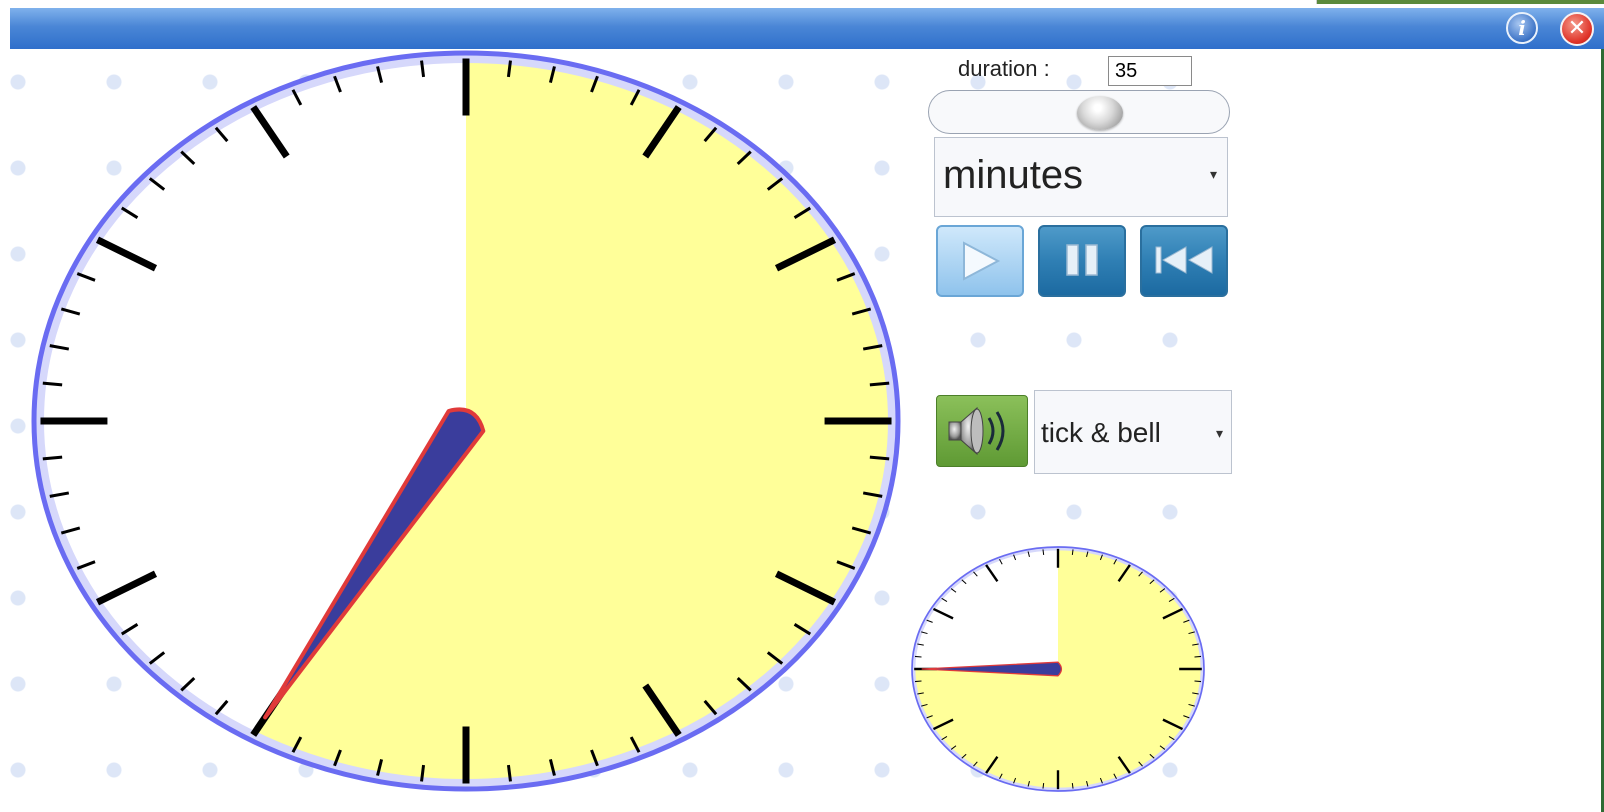 The width and height of the screenshot is (1604, 812). What do you see at coordinates (1150, 71) in the screenshot?
I see `duration-input` at bounding box center [1150, 71].